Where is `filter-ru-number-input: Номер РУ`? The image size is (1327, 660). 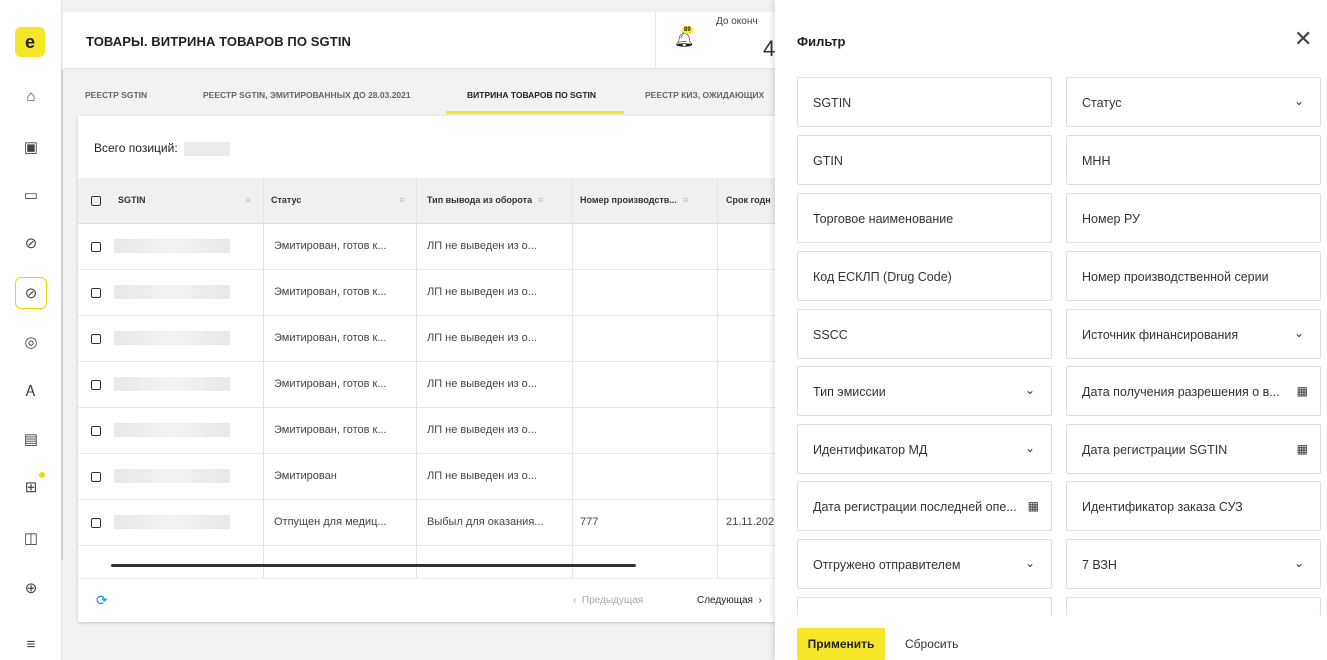 filter-ru-number-input: Номер РУ is located at coordinates (1193, 218).